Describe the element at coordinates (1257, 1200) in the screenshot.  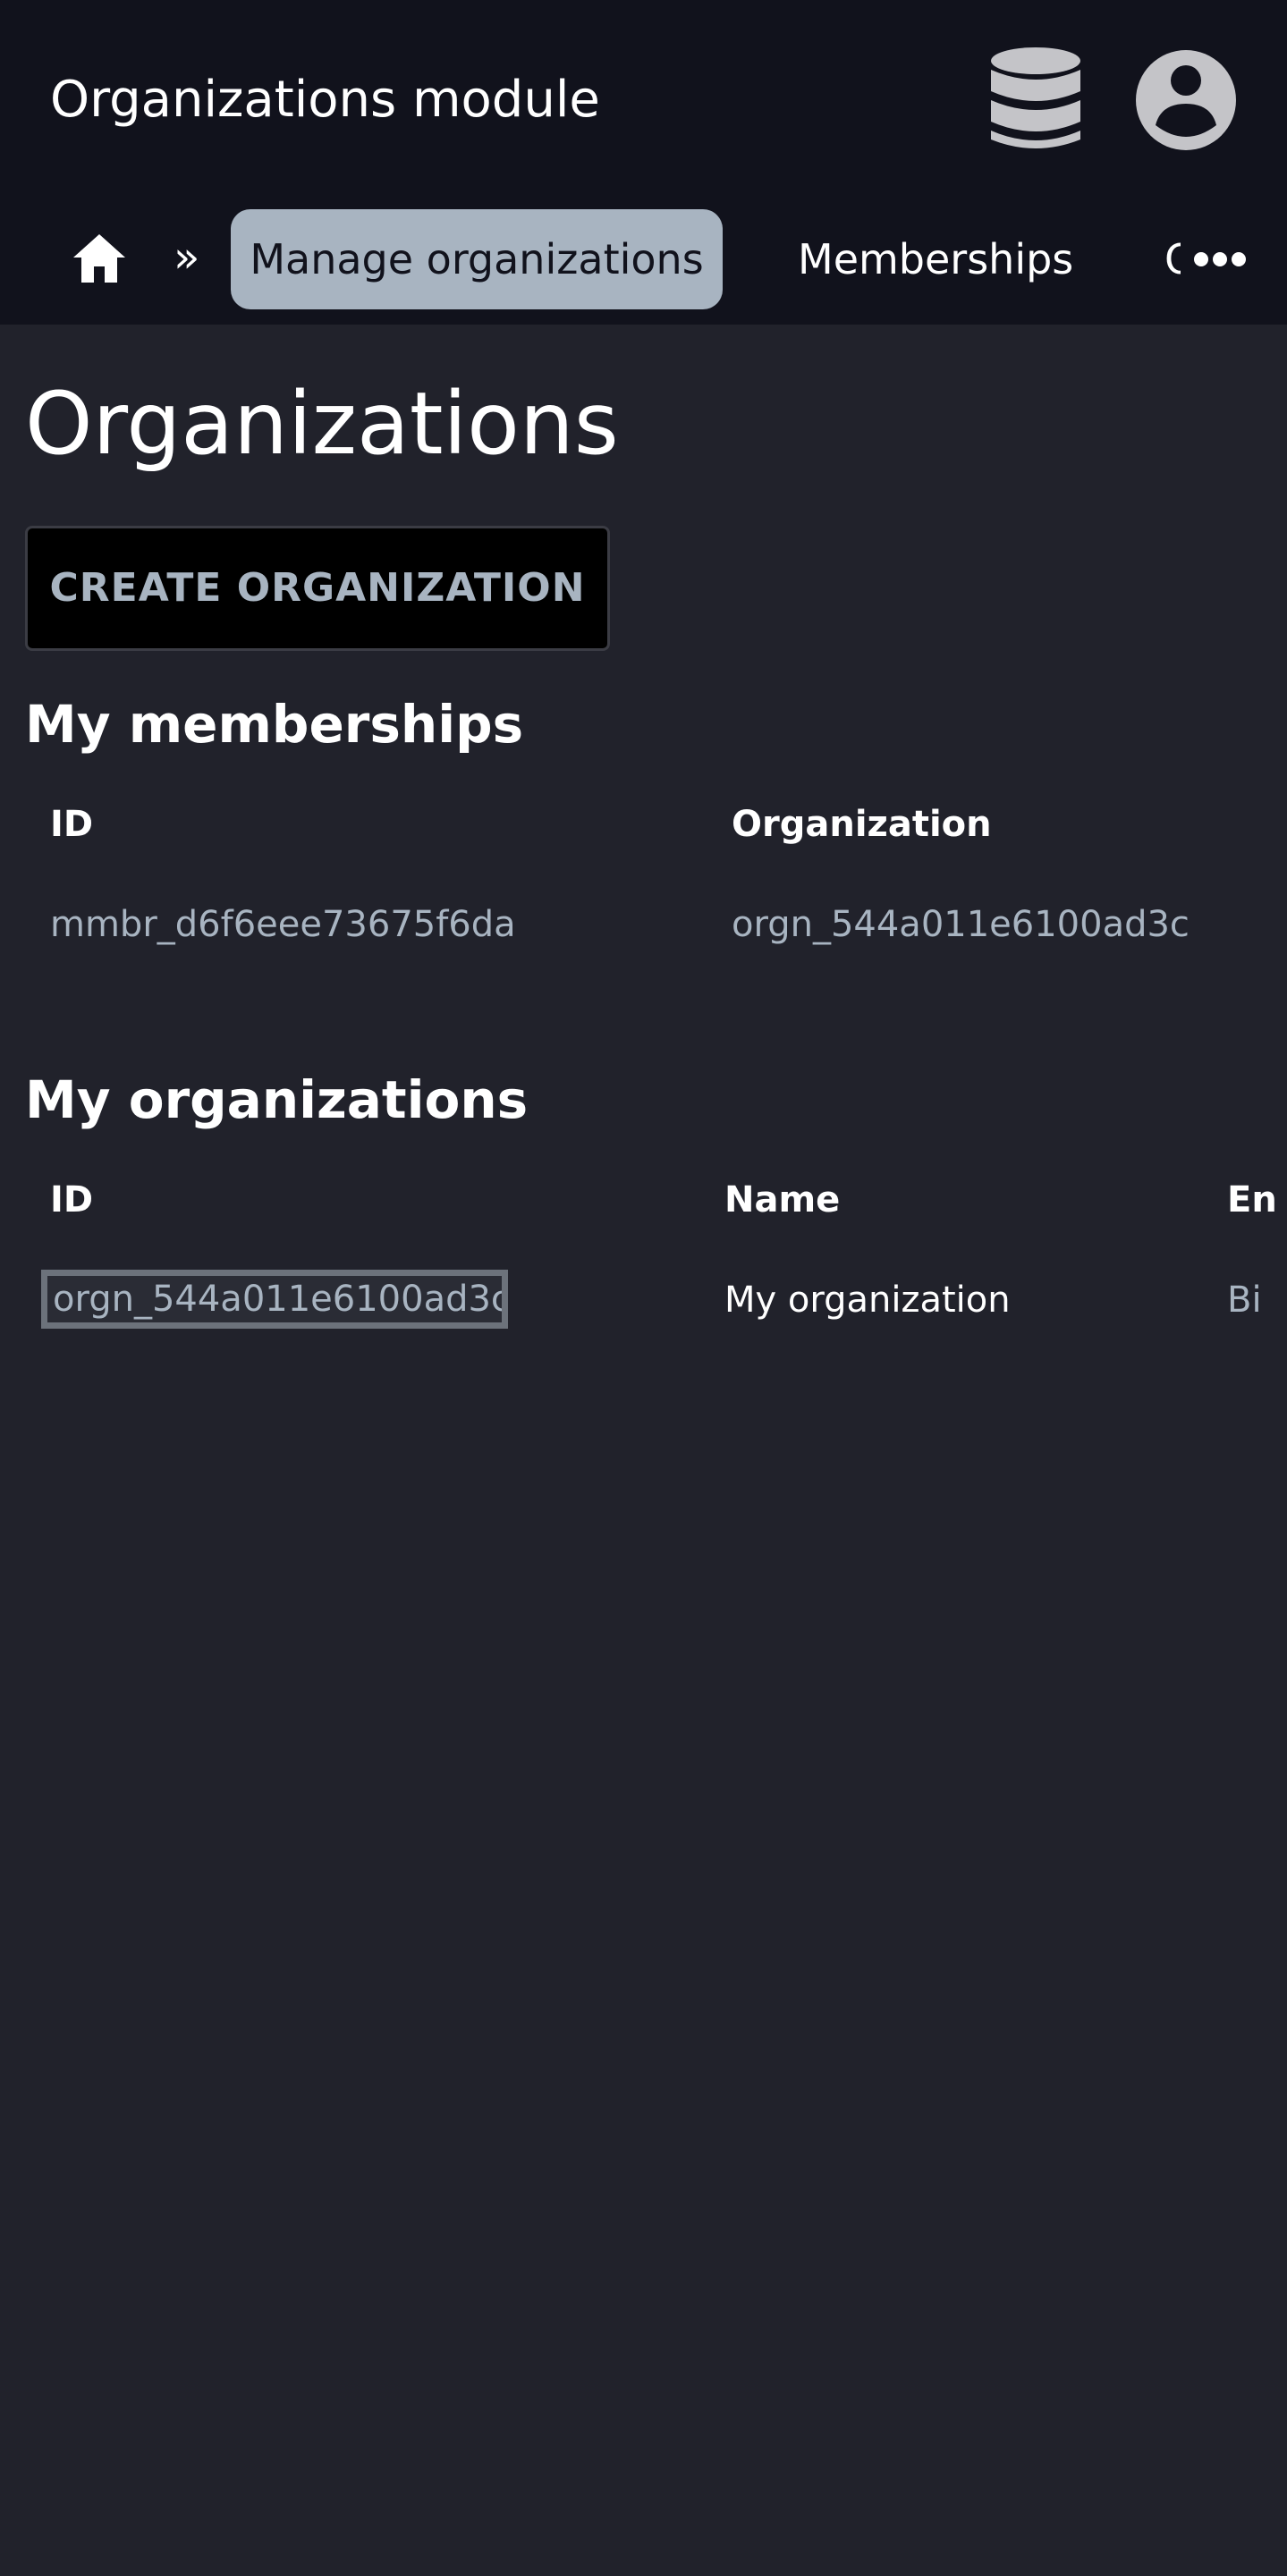
I see `organizations-column-partial: En` at that location.